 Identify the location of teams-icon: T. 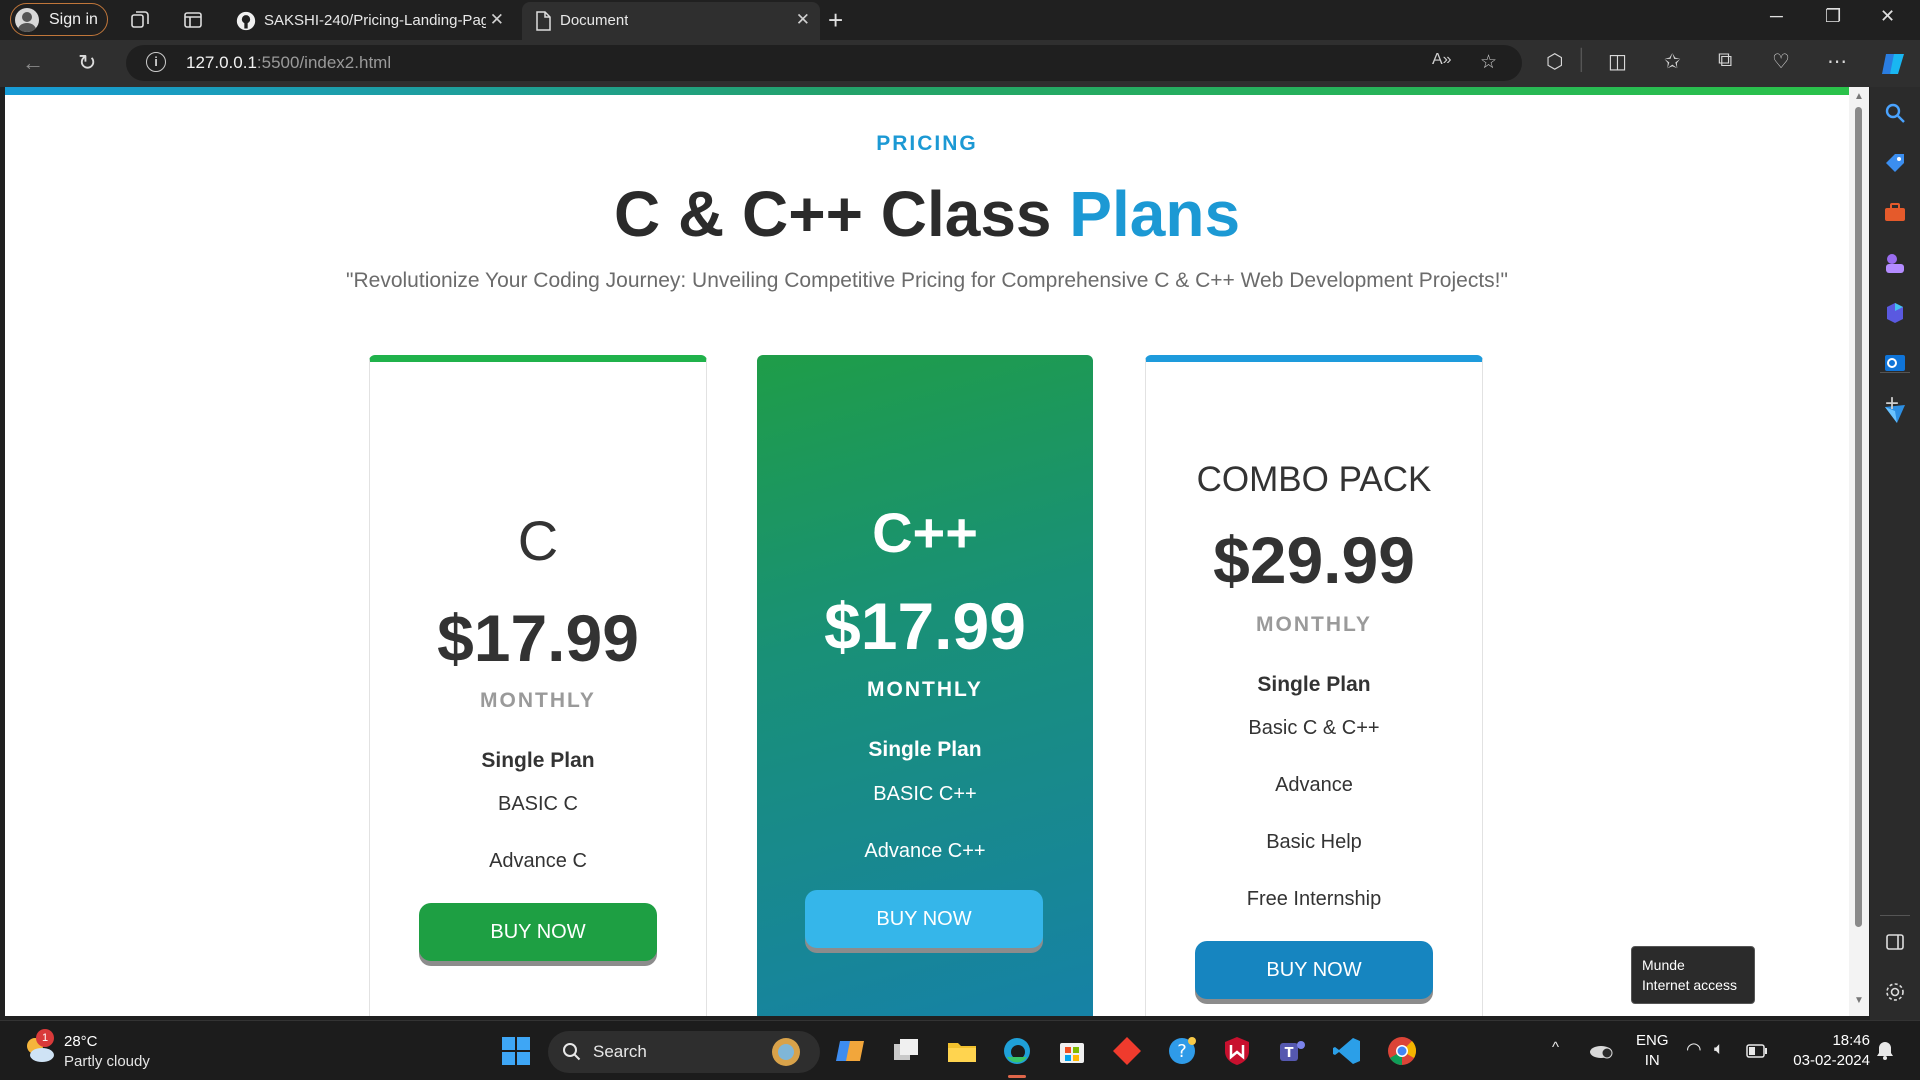
(1292, 1051).